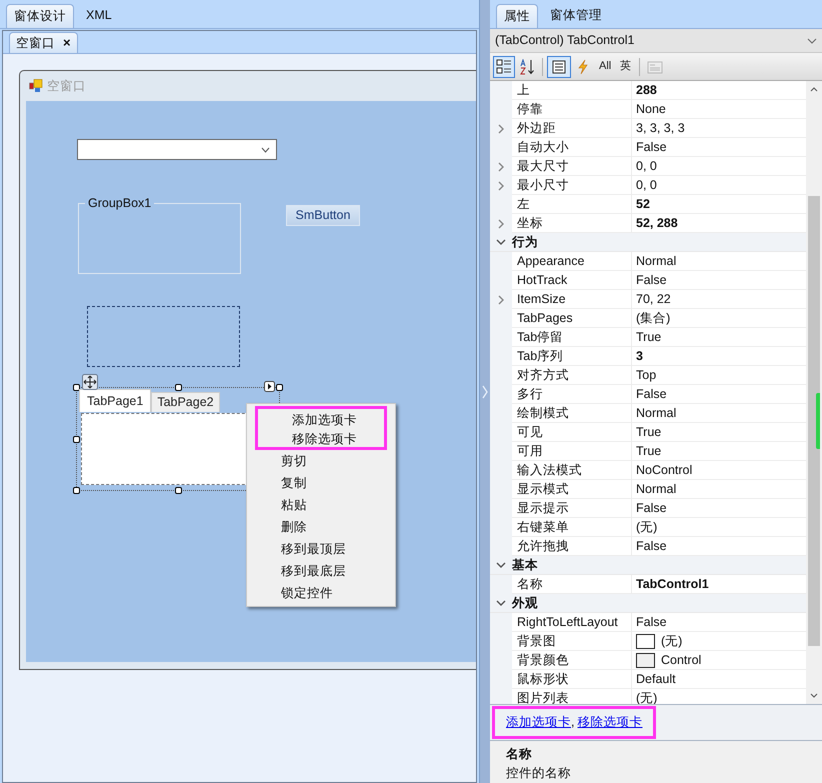 This screenshot has width=822, height=783. I want to click on property-name: 显示提示, so click(572, 508).